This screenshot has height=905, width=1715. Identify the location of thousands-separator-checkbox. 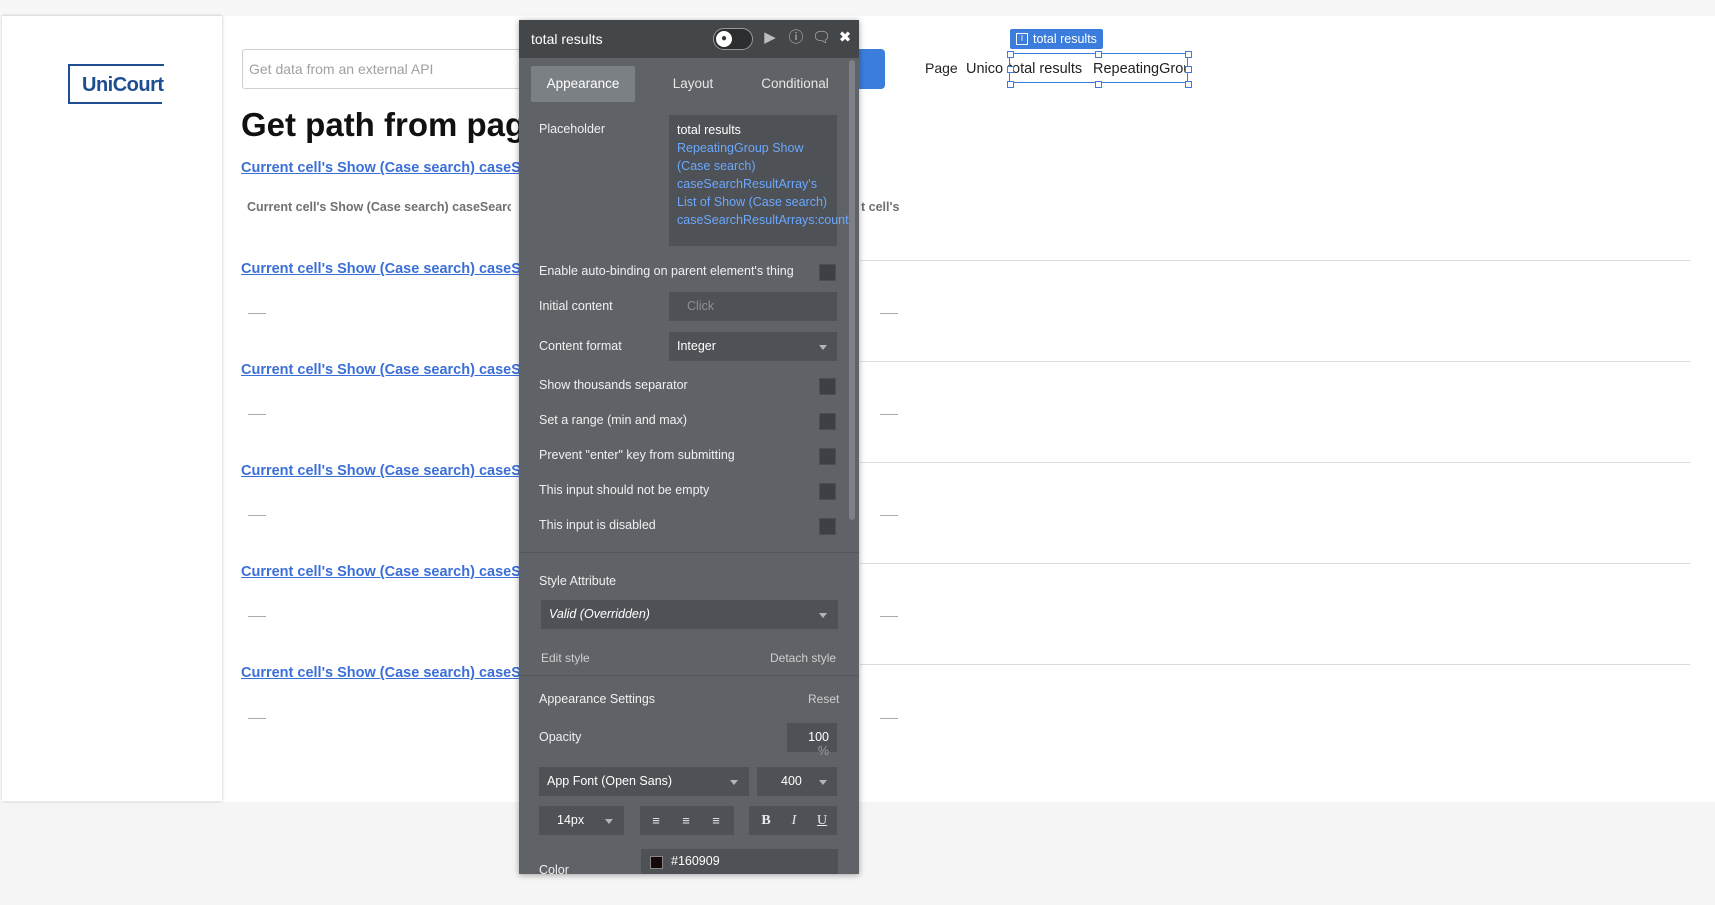
(827, 386).